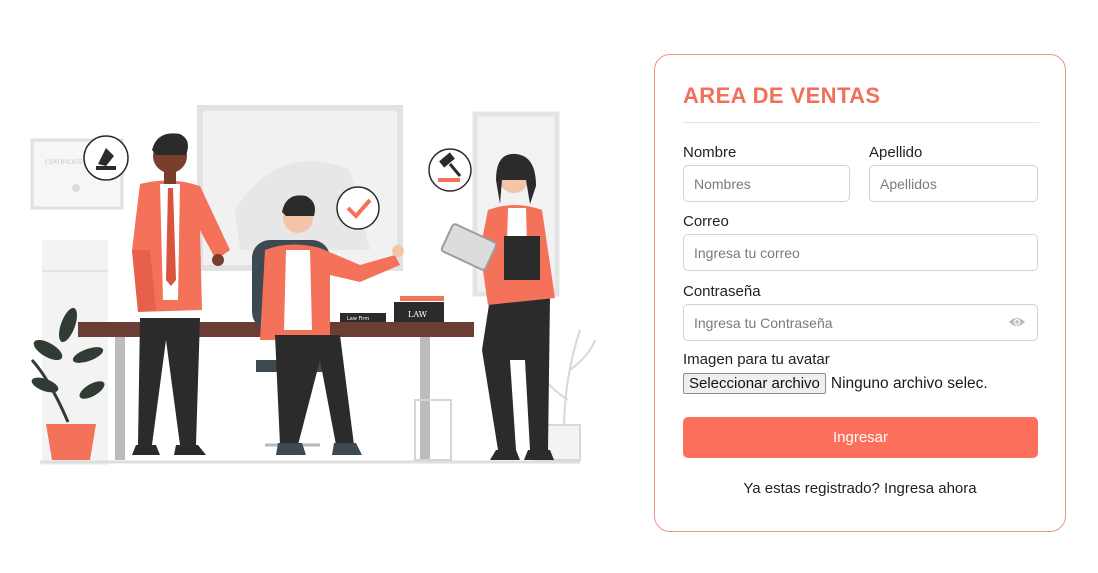  Describe the element at coordinates (64, 162) in the screenshot. I see `certificate-text: CERTIFICATE` at that location.